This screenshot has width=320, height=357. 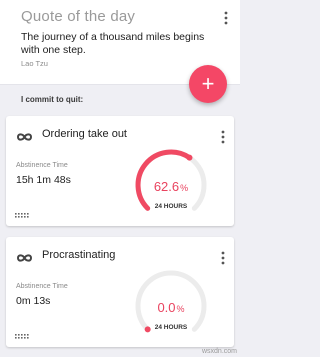 What do you see at coordinates (43, 180) in the screenshot?
I see `abstinence-value: 15h 1m 48s` at bounding box center [43, 180].